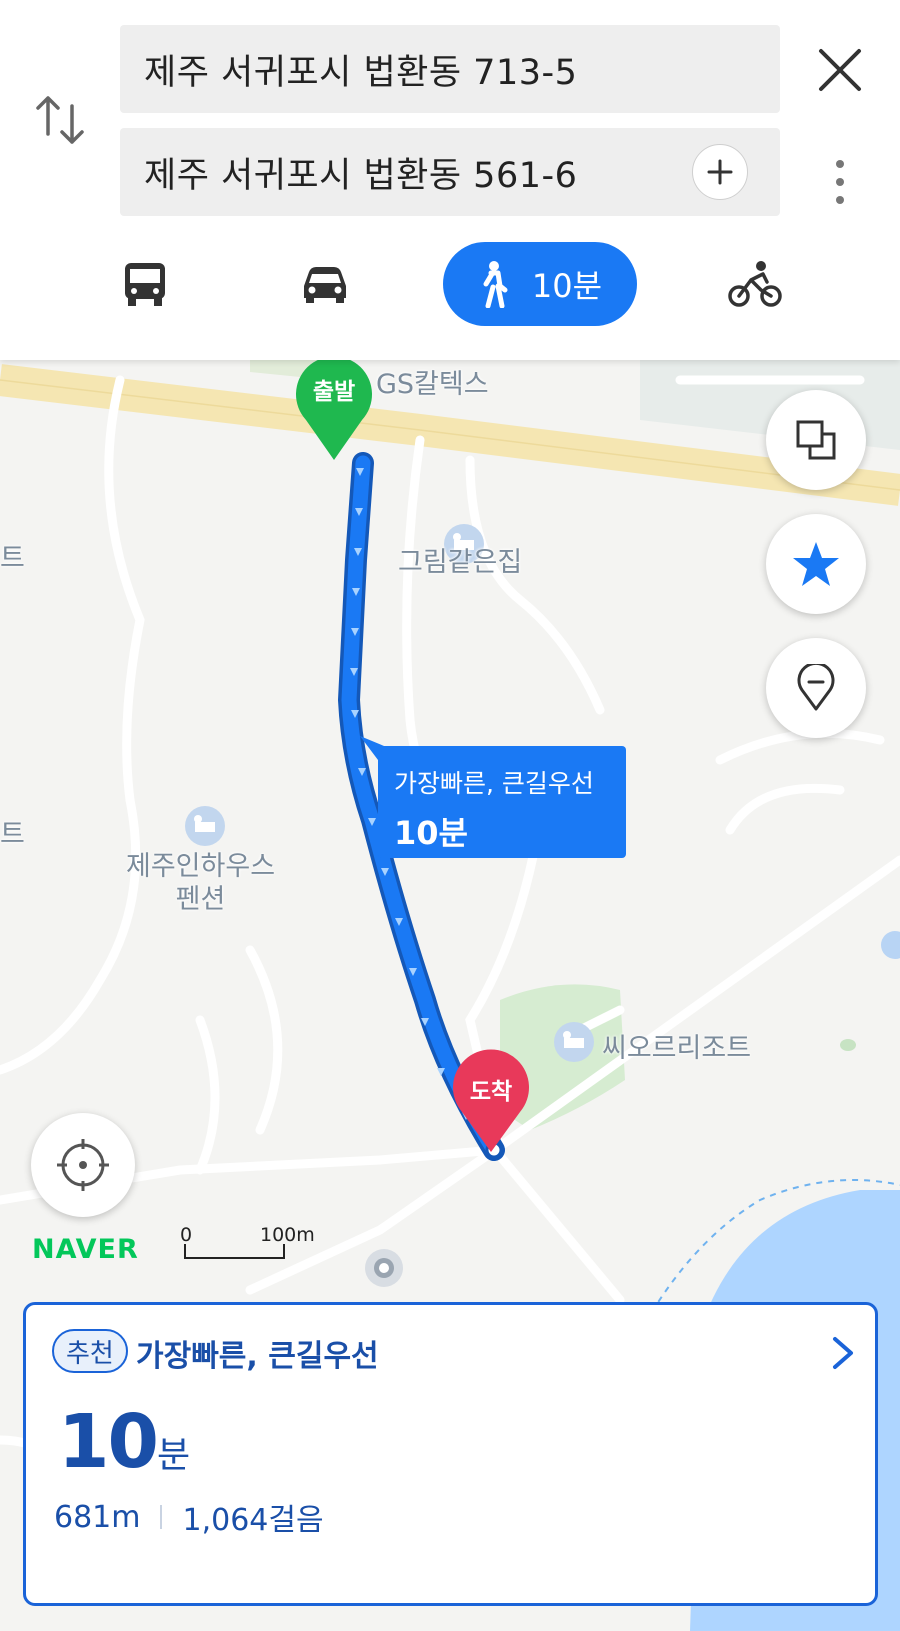  What do you see at coordinates (843, 1353) in the screenshot?
I see `chevron-right-icon` at bounding box center [843, 1353].